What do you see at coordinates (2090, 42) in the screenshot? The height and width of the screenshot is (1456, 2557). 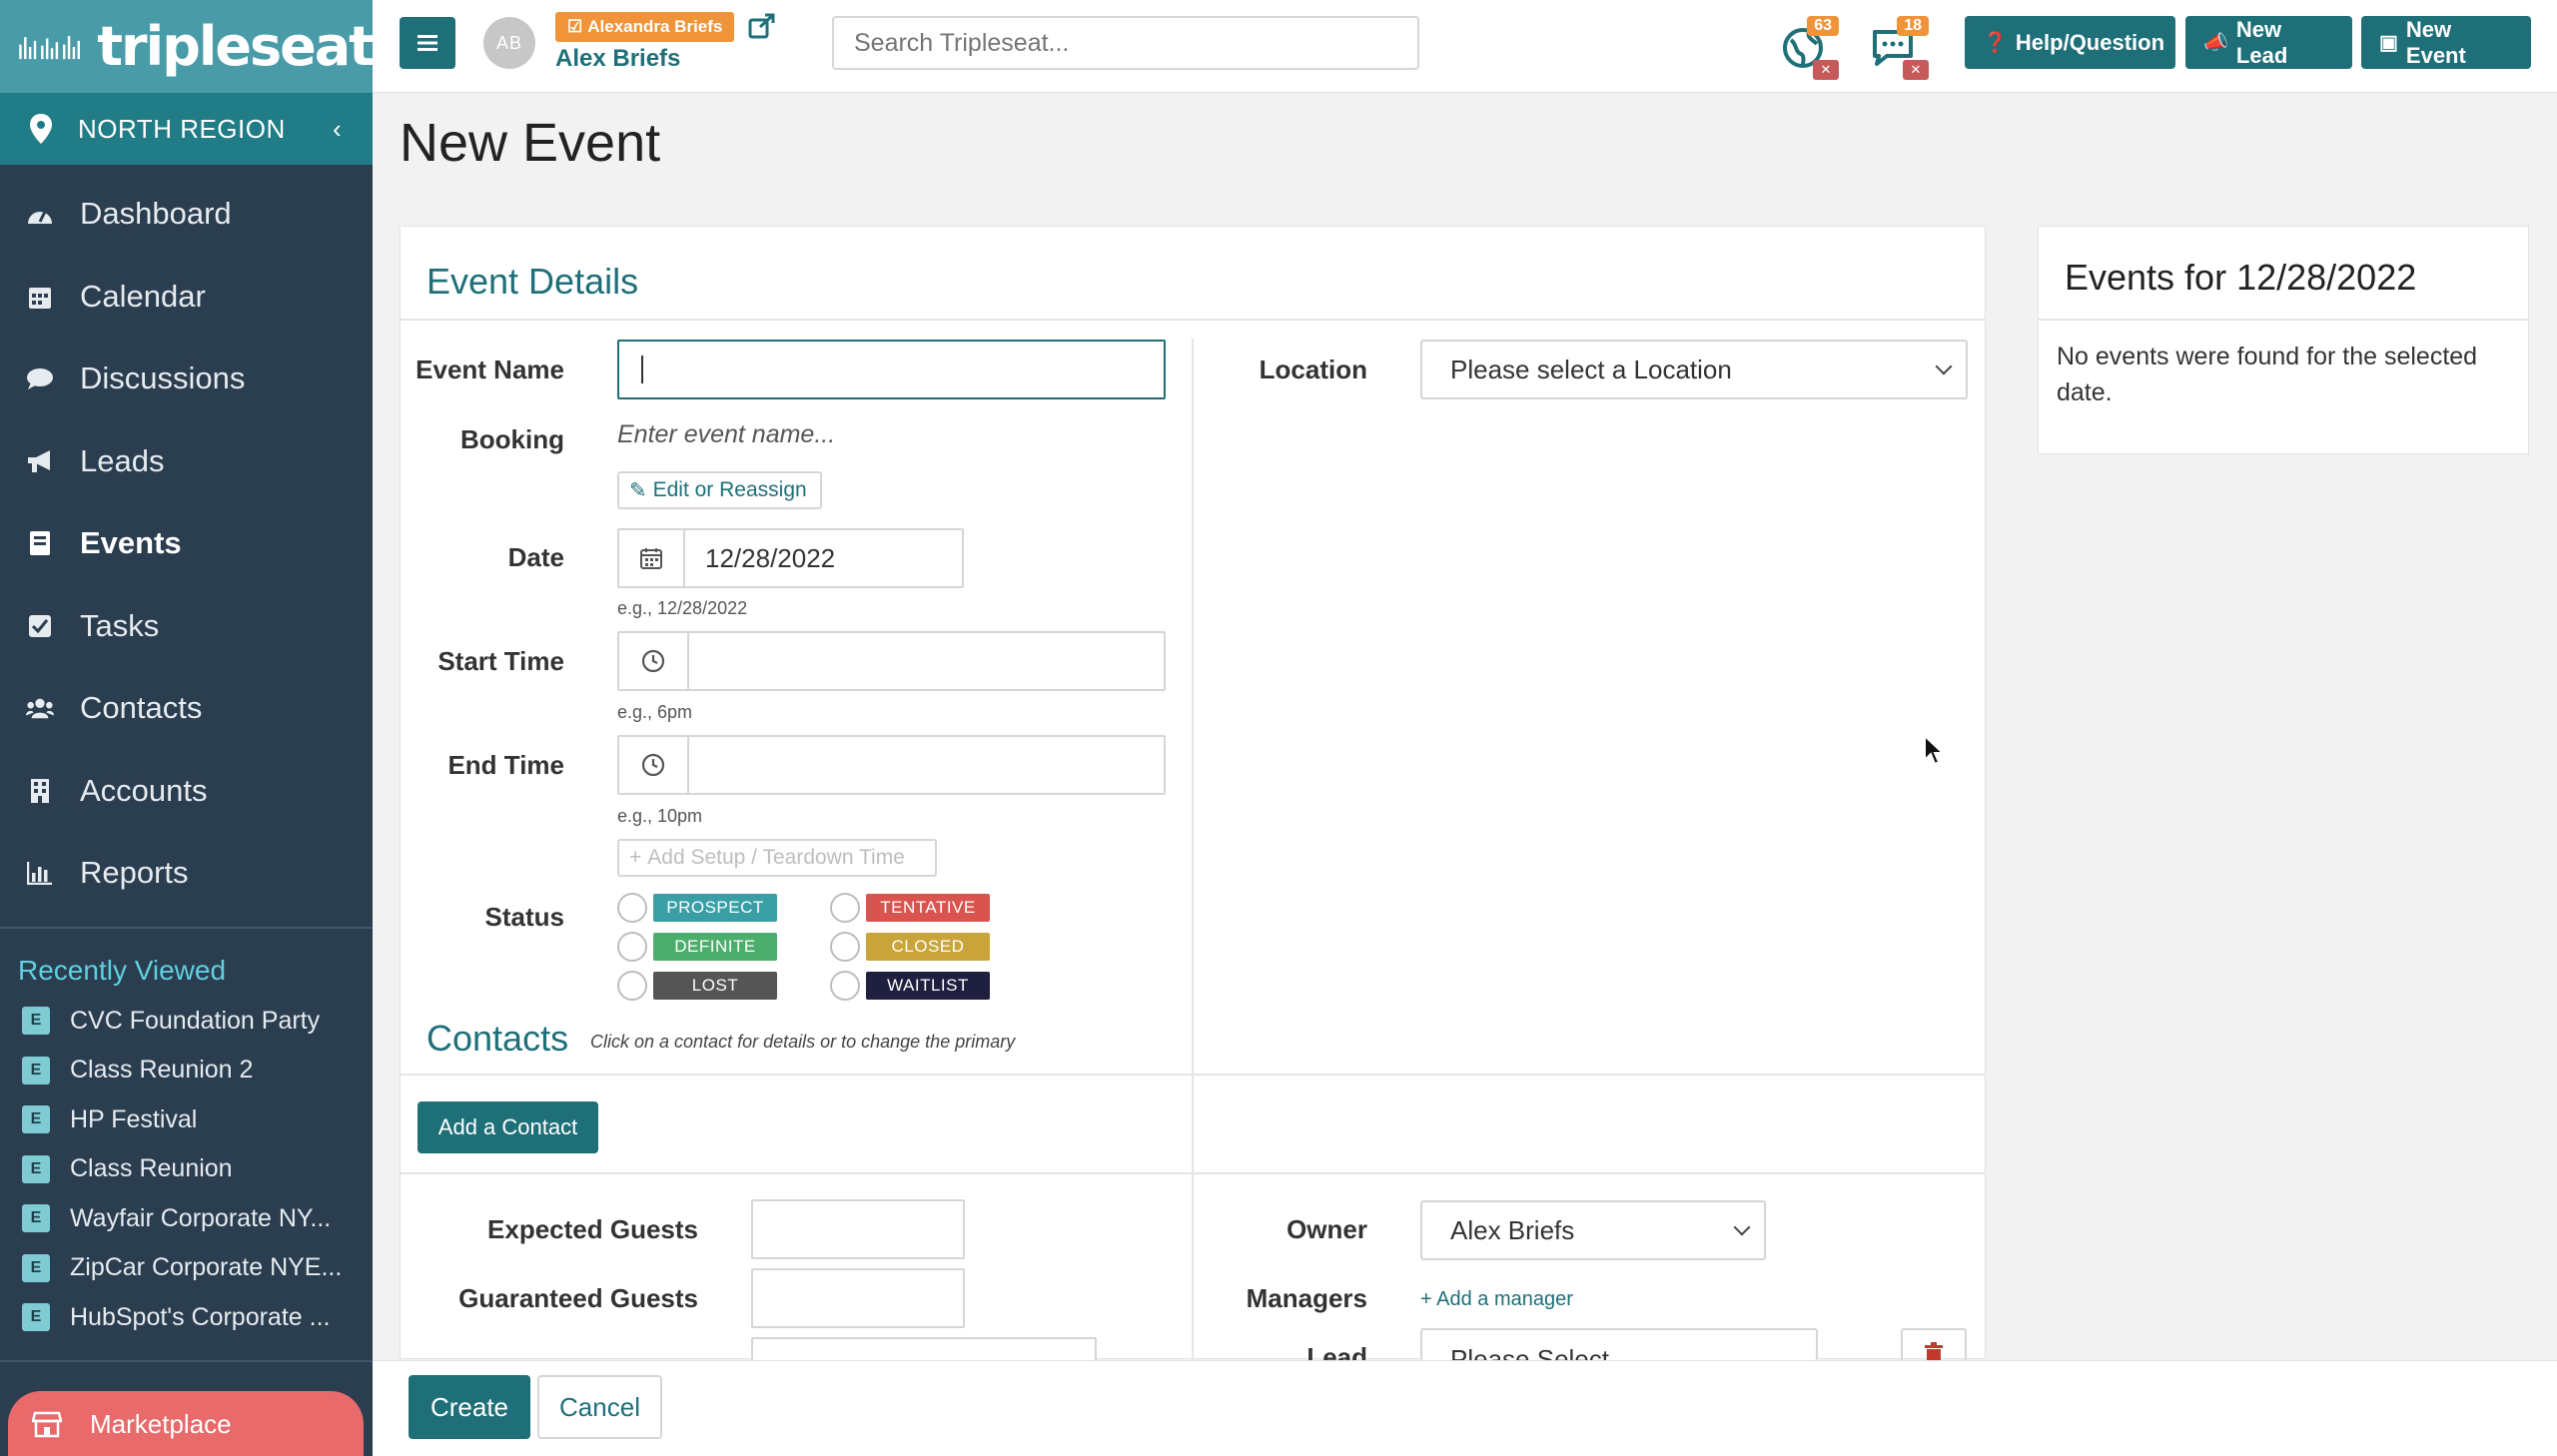 I see `help-label: Help/Question` at bounding box center [2090, 42].